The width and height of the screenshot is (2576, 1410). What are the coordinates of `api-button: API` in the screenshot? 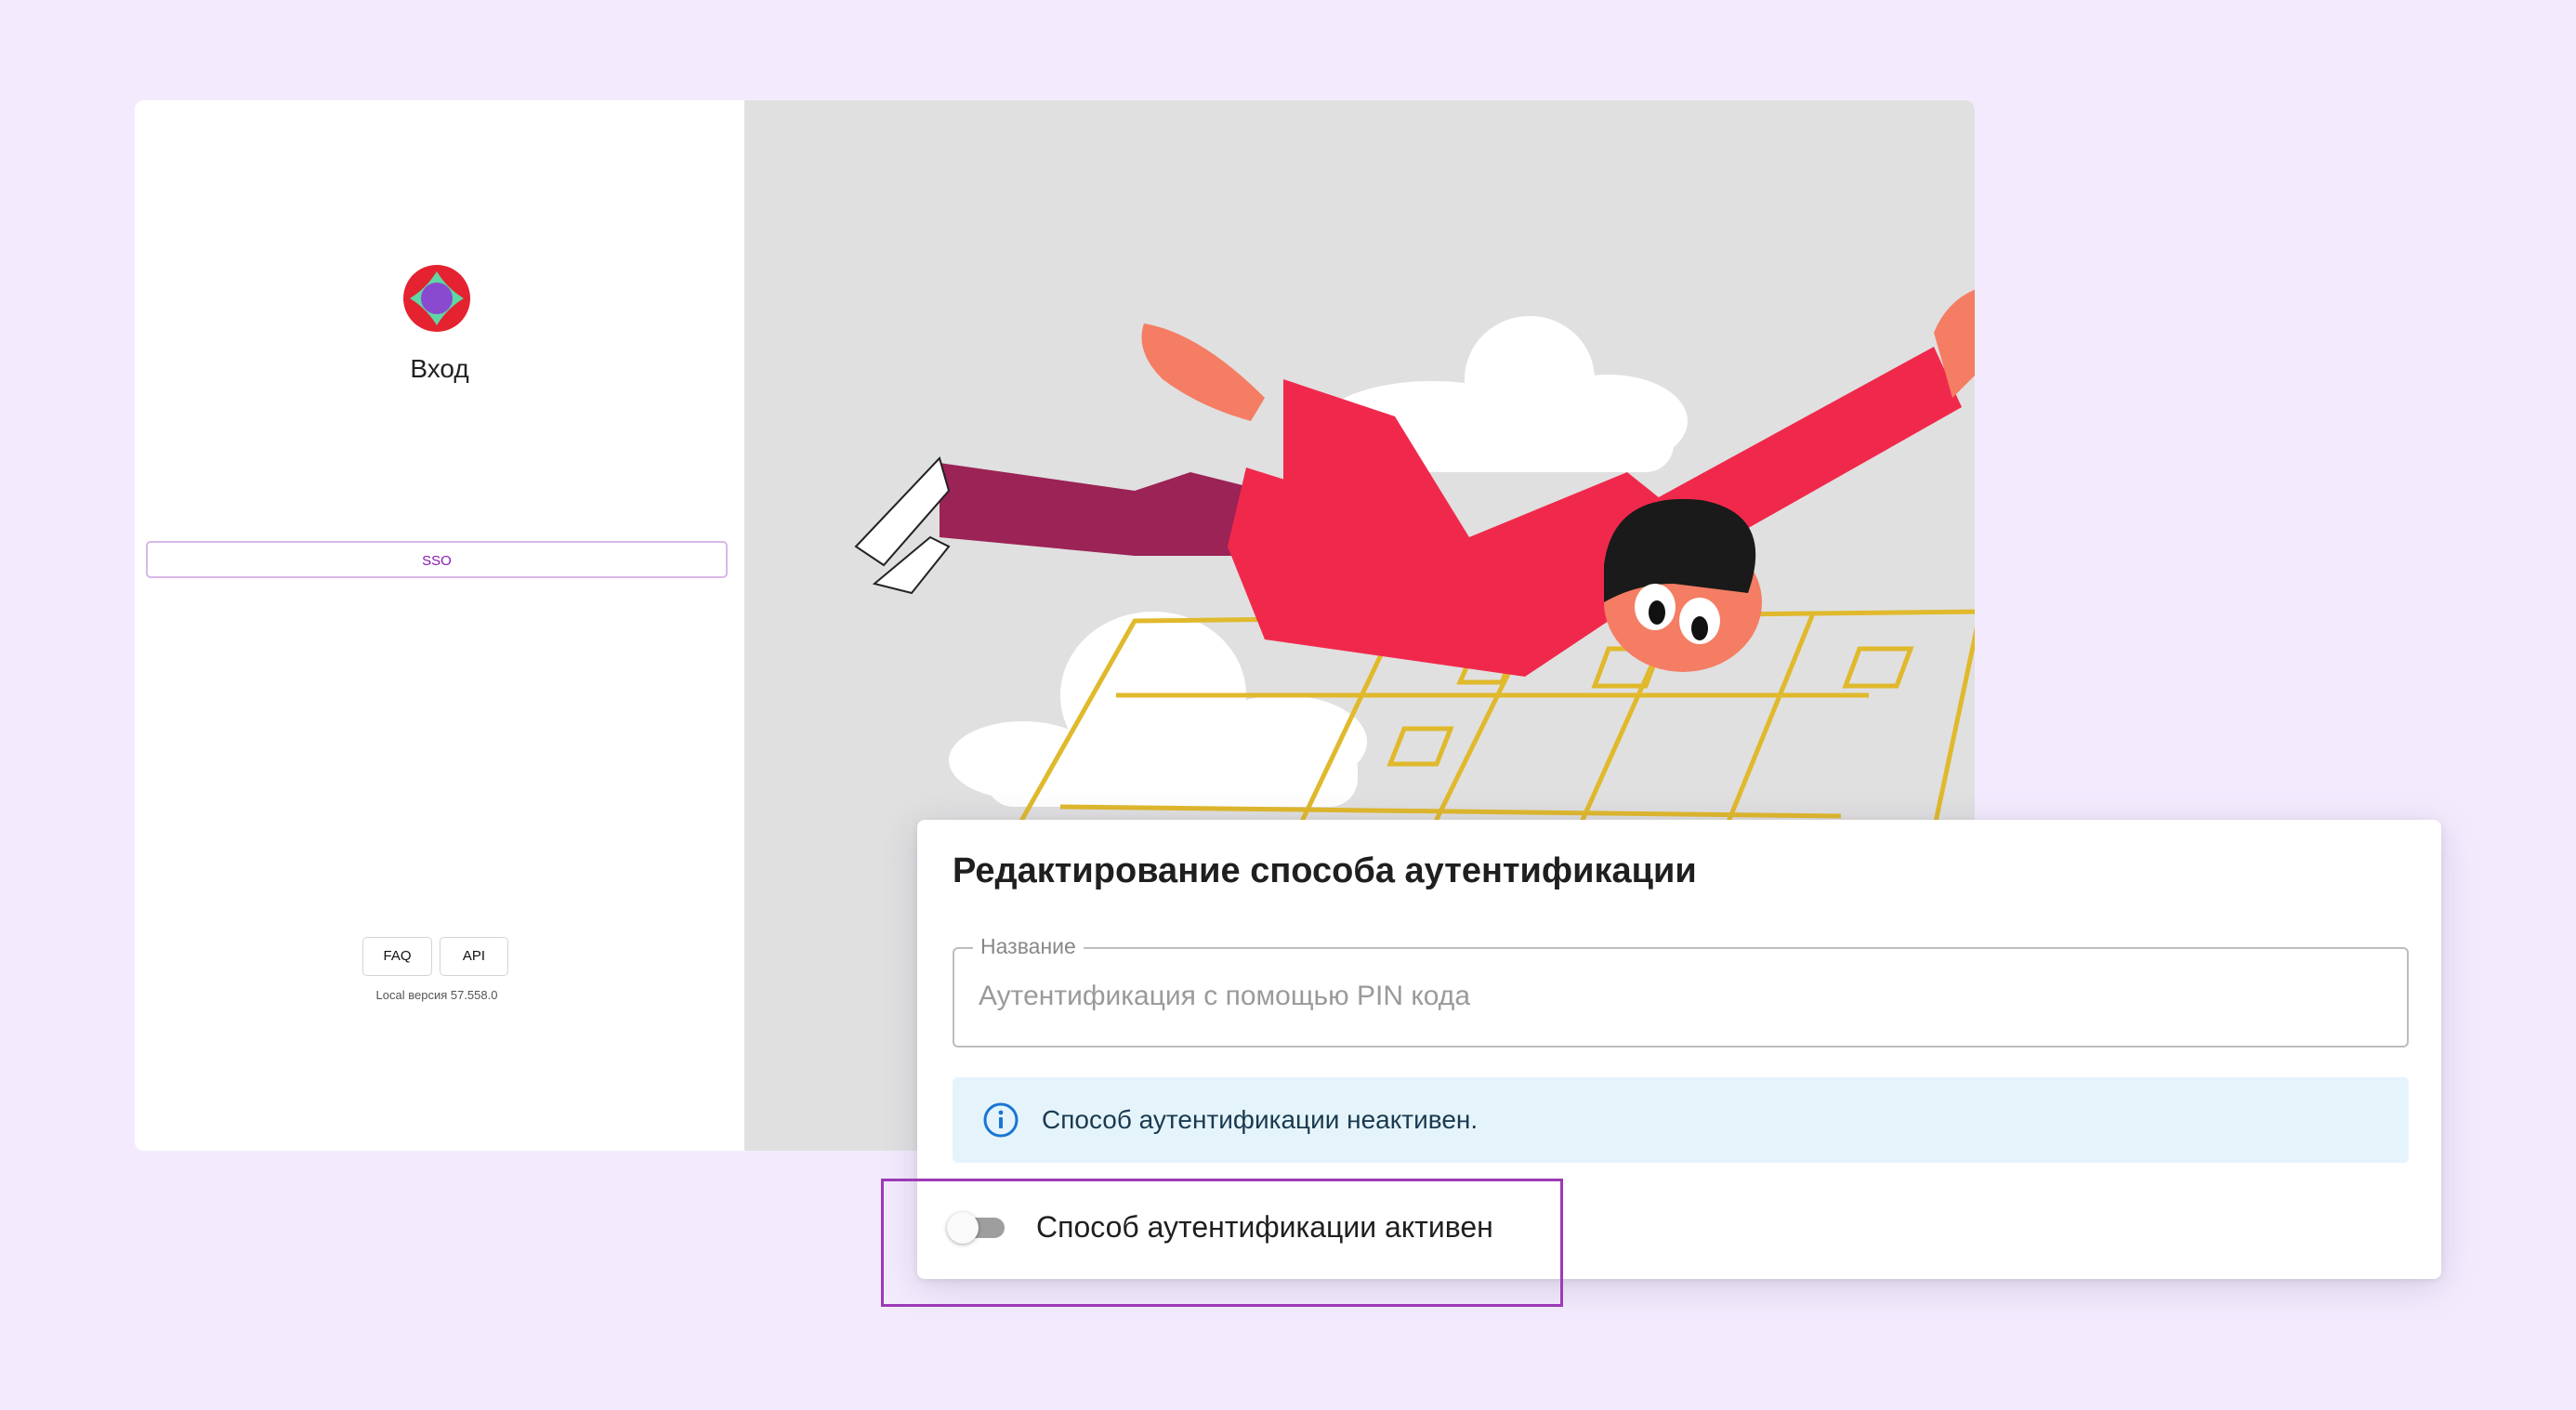 It's located at (474, 956).